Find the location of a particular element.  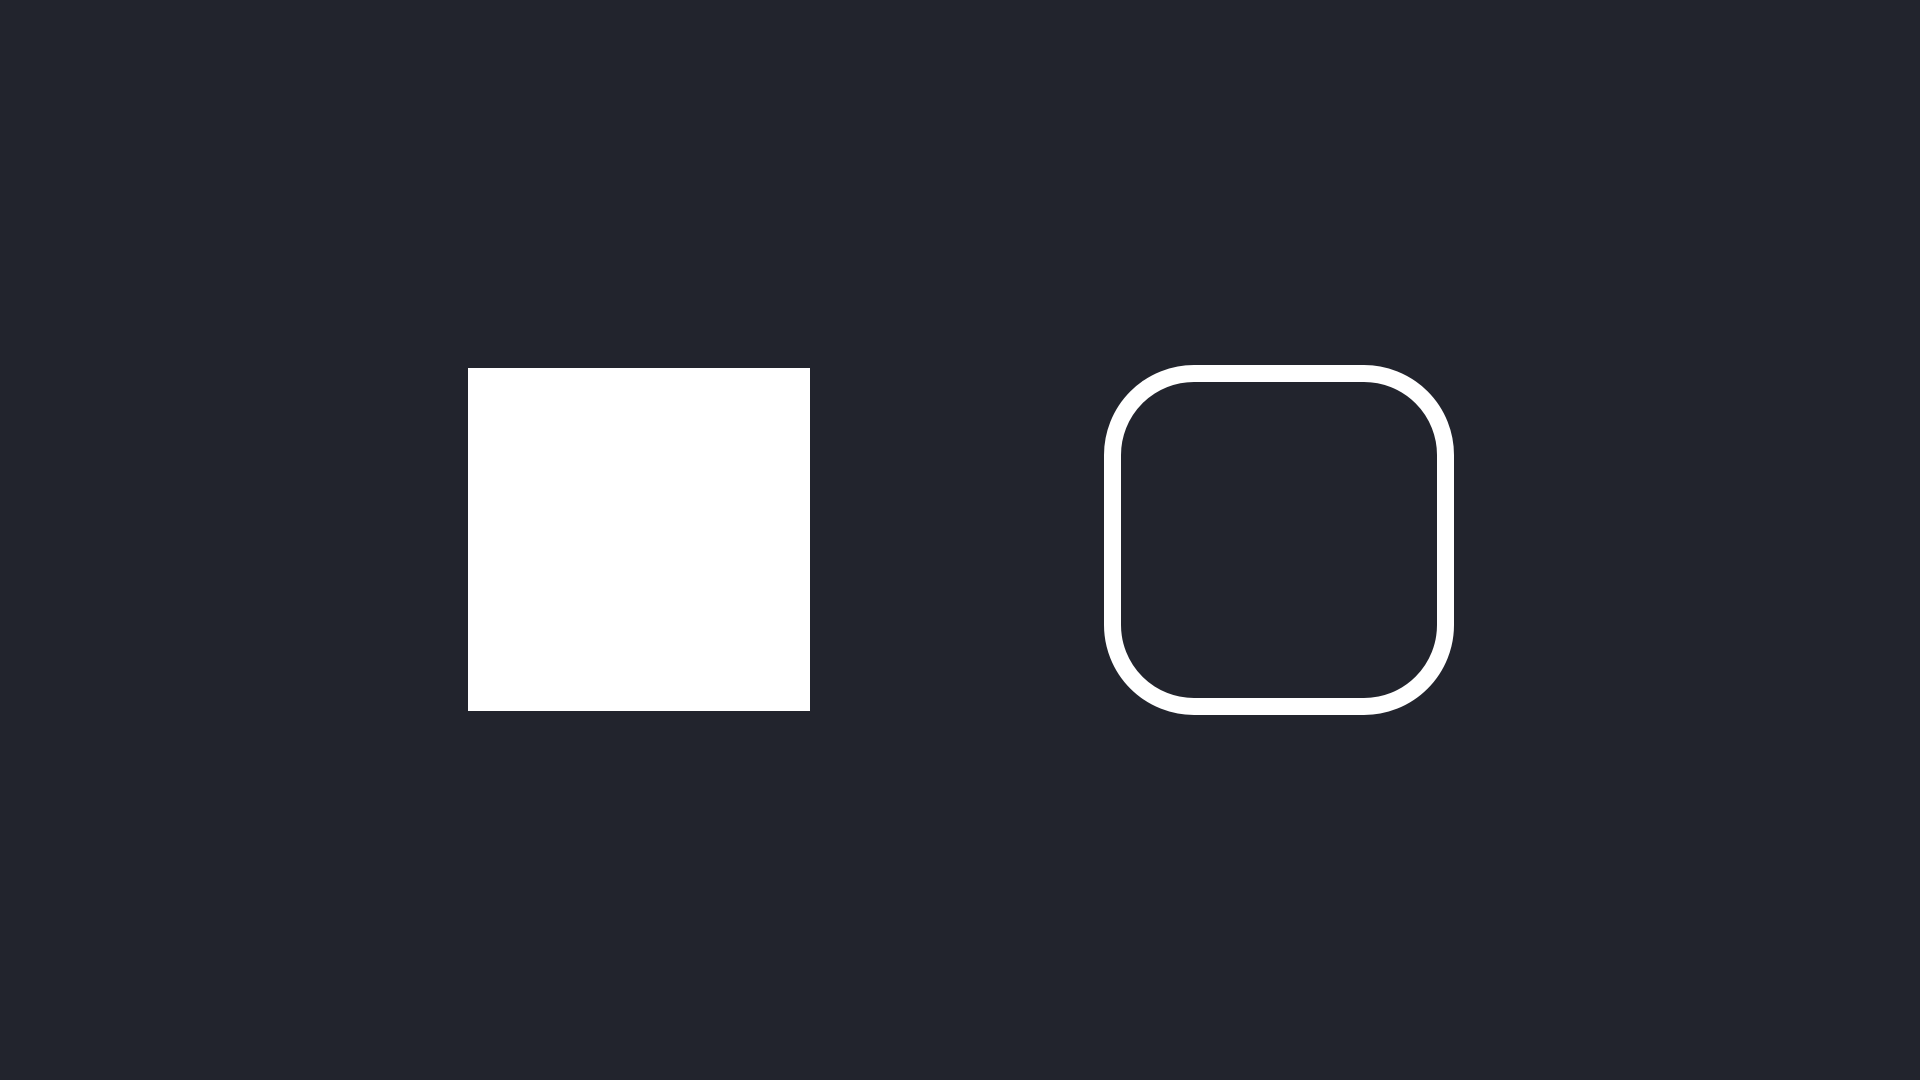

filled-square-shape is located at coordinates (639, 539).